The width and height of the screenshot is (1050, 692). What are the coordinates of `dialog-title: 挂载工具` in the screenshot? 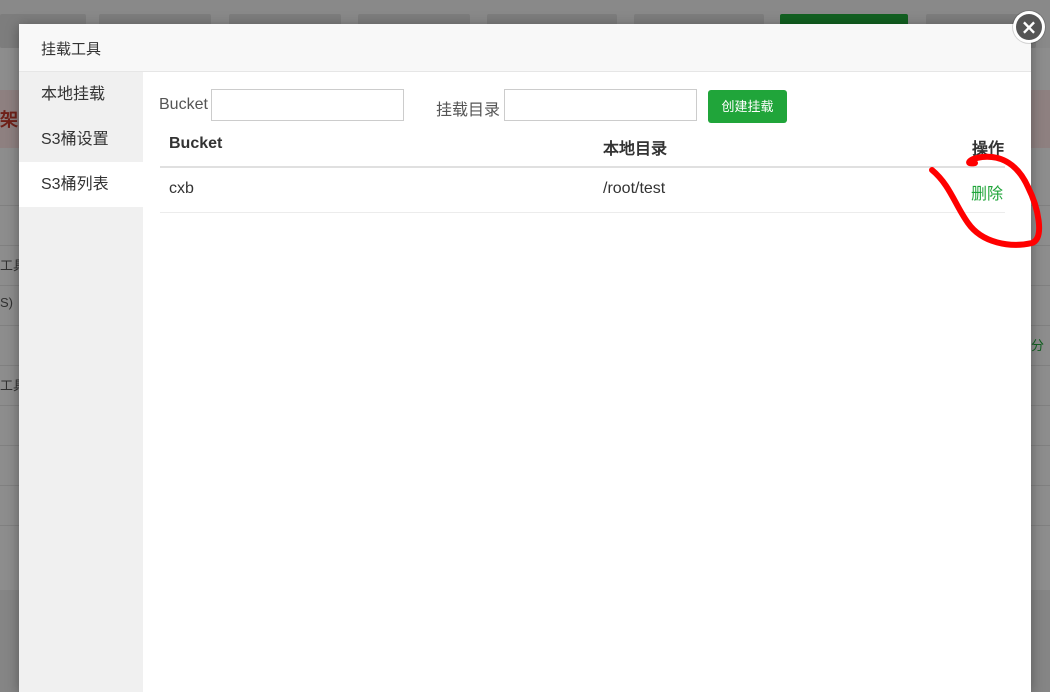 It's located at (71, 49).